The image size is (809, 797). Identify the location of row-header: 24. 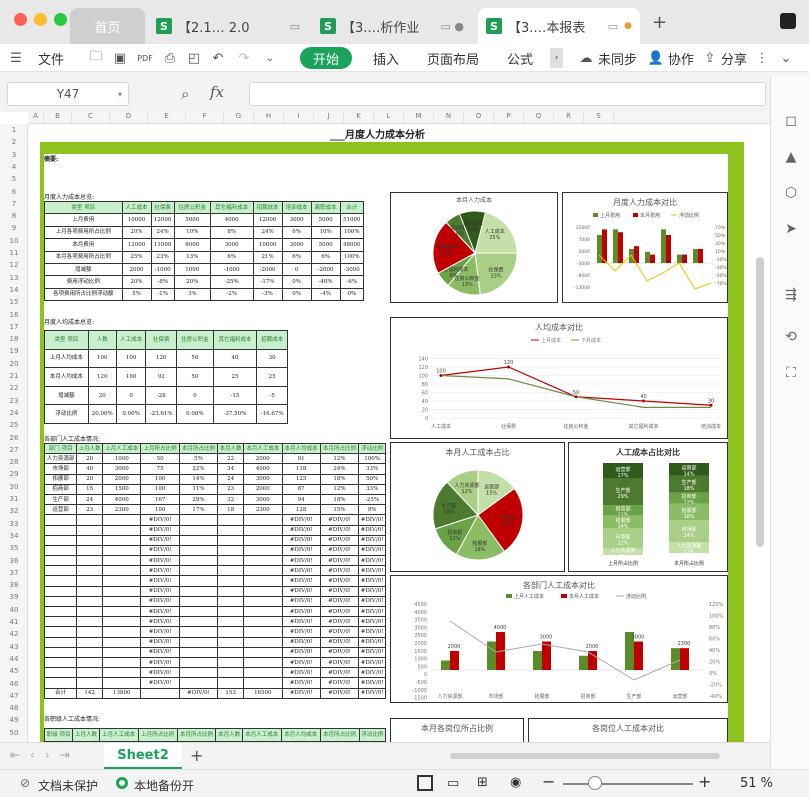
(14, 413).